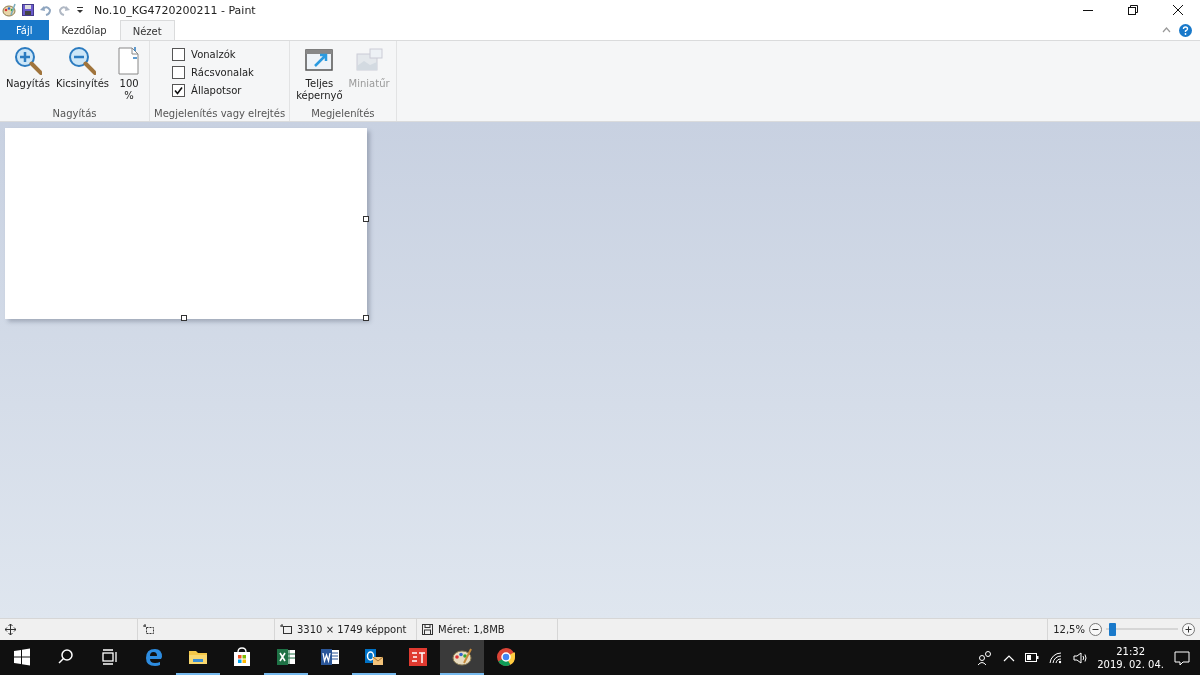 The image size is (1200, 675). What do you see at coordinates (374, 656) in the screenshot?
I see `mail-icon` at bounding box center [374, 656].